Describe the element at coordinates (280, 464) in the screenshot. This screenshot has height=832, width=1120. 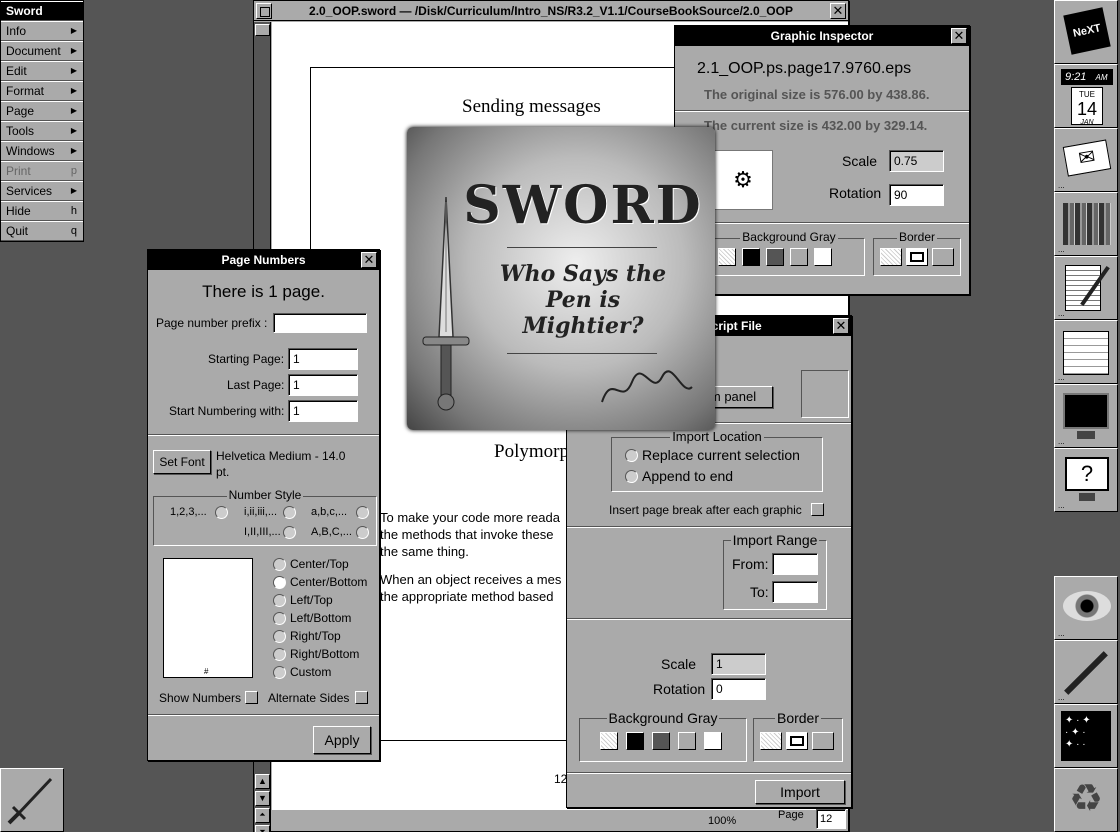
I see `font-description: Helvetica Medium - 14.0 pt.` at that location.